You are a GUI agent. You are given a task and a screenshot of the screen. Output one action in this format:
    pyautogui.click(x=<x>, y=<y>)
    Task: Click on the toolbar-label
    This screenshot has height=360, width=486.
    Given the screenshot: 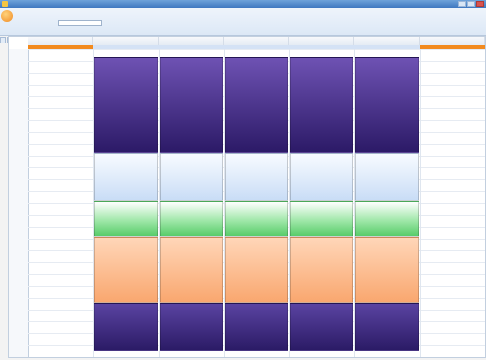 What is the action you would take?
    pyautogui.click(x=35, y=22)
    